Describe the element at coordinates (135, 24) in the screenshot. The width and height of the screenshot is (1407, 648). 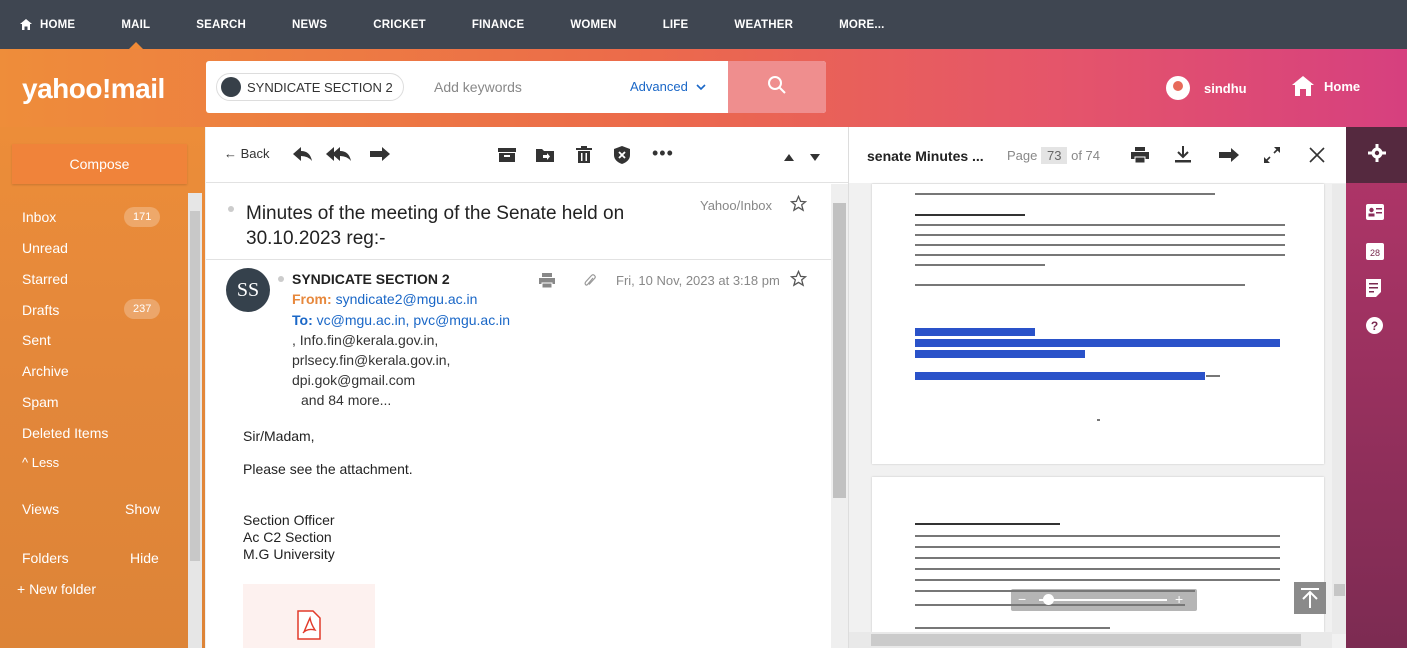
I see `nav-mail: MAIL` at that location.